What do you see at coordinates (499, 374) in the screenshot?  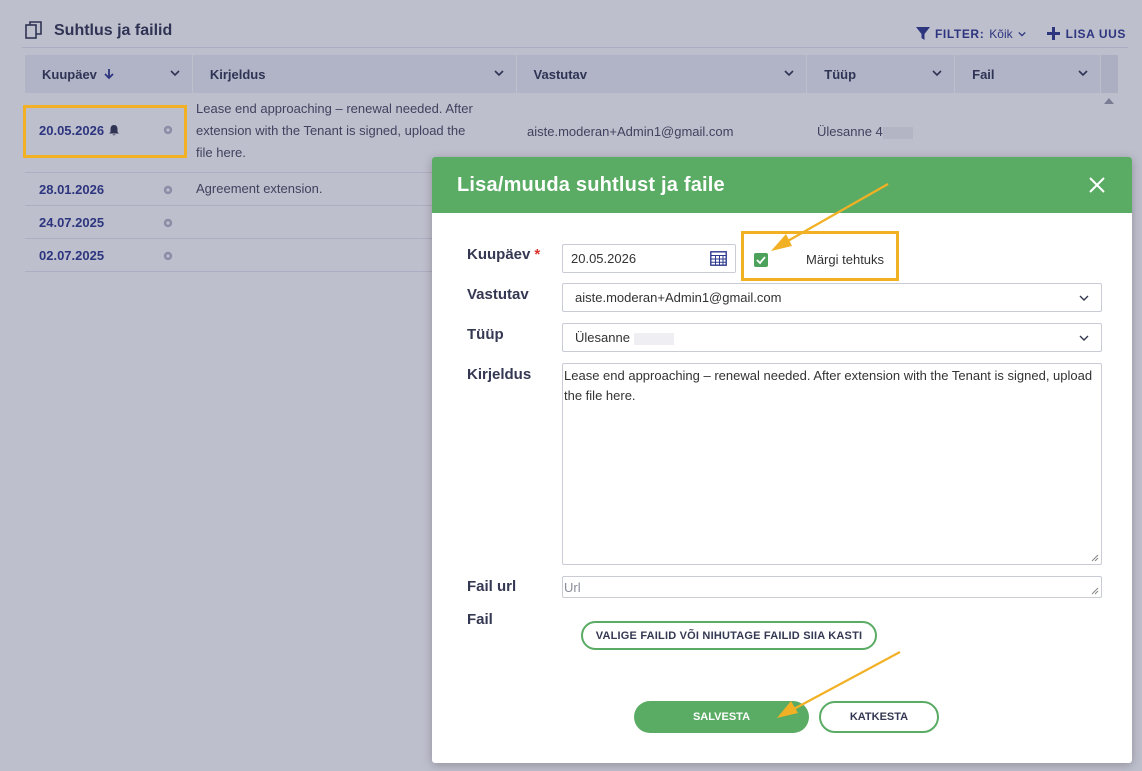 I see `description-label: Kirjeldus` at bounding box center [499, 374].